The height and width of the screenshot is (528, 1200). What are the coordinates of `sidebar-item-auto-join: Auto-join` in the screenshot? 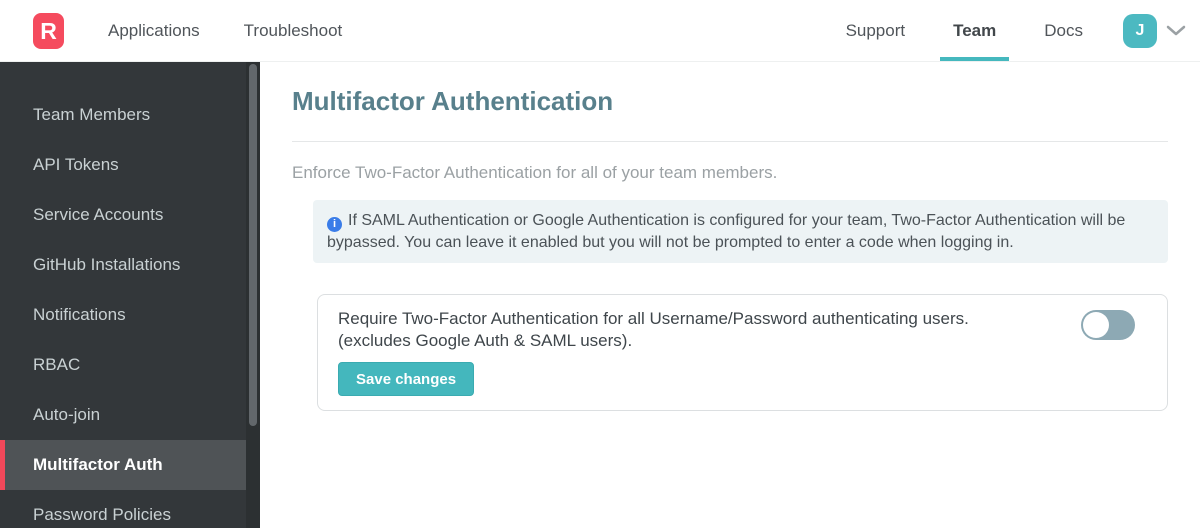 It's located at (123, 415).